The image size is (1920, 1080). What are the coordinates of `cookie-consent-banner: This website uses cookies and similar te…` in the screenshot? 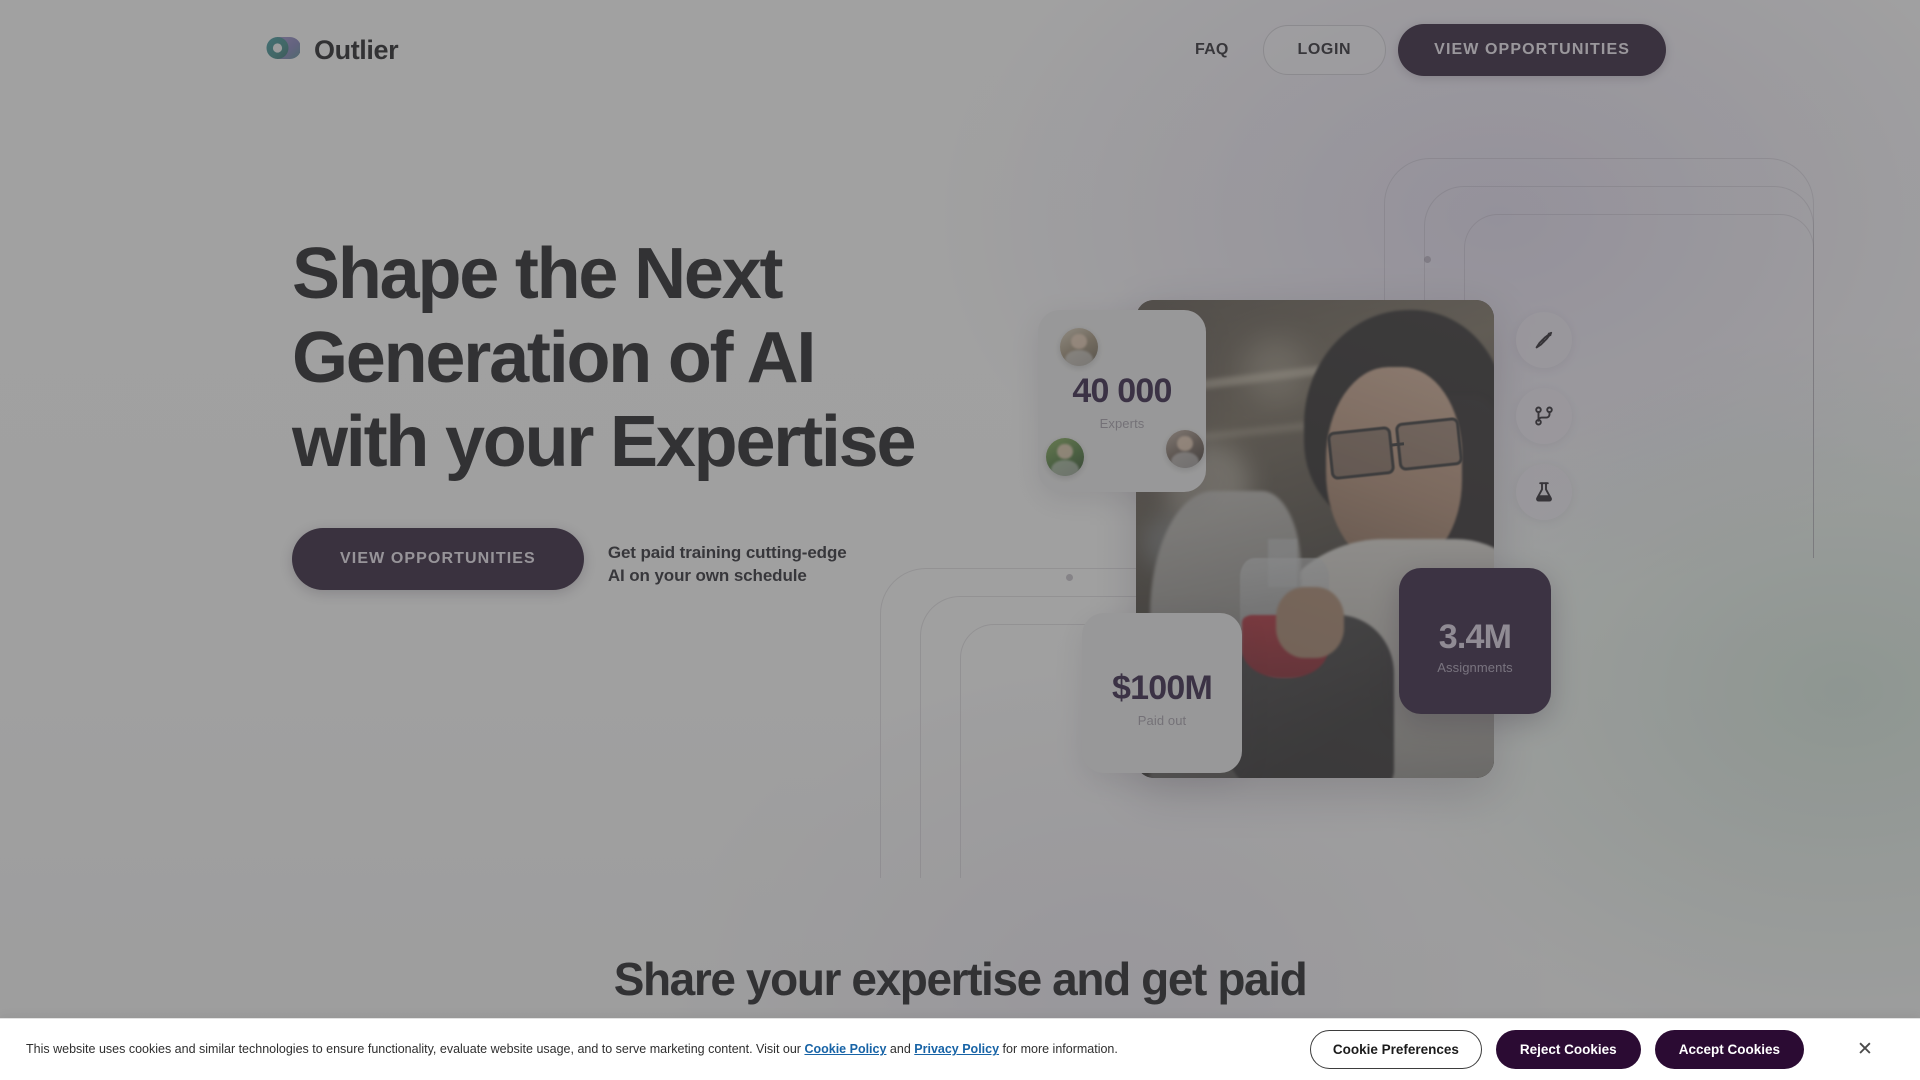 It's located at (960, 1049).